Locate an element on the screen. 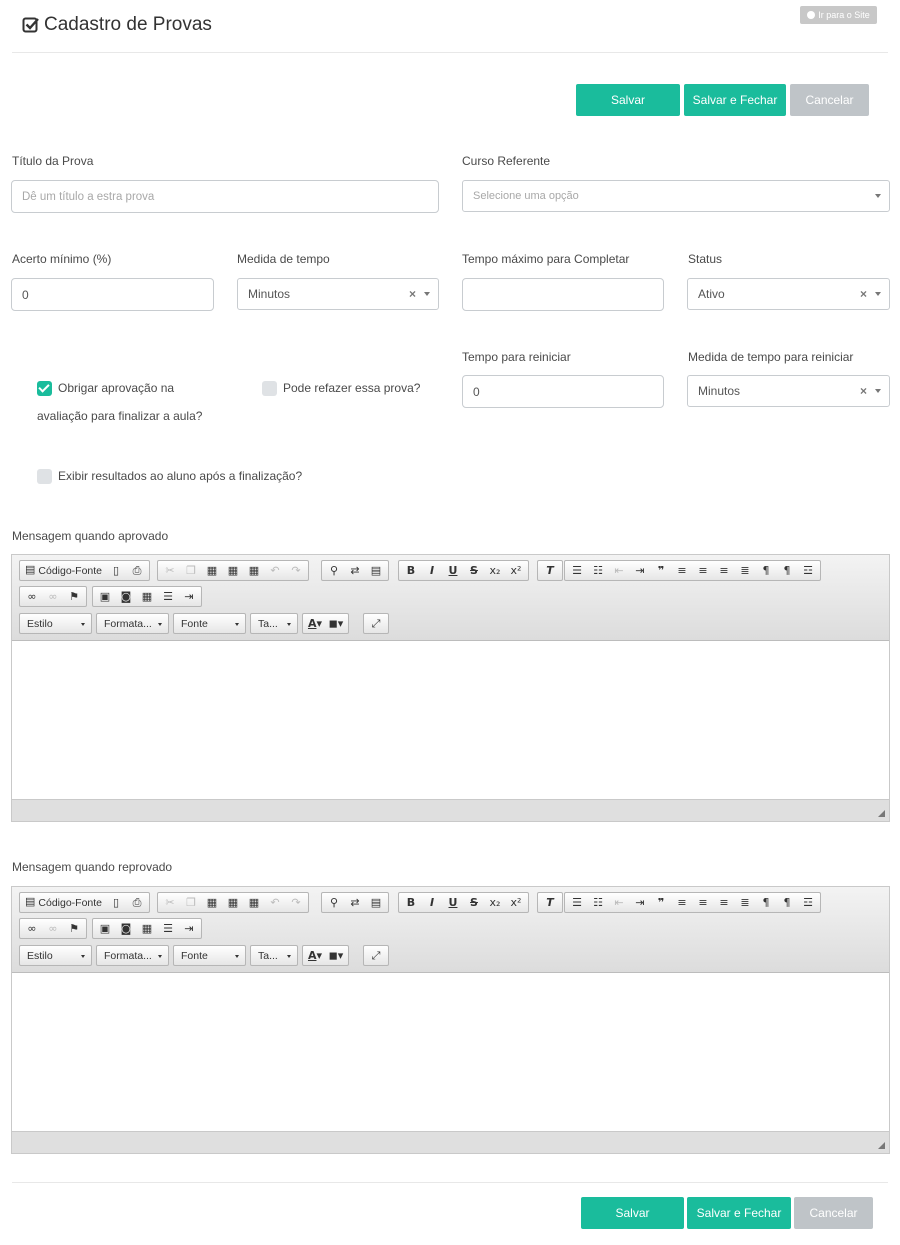 The height and width of the screenshot is (1245, 900). tempo-reiniciar-input: 0 is located at coordinates (563, 391).